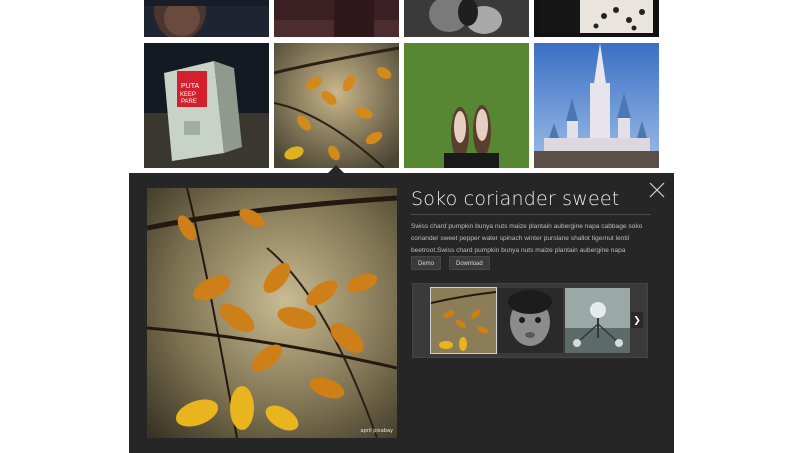 The image size is (800, 453). I want to click on grid-item-castle, so click(596, 105).